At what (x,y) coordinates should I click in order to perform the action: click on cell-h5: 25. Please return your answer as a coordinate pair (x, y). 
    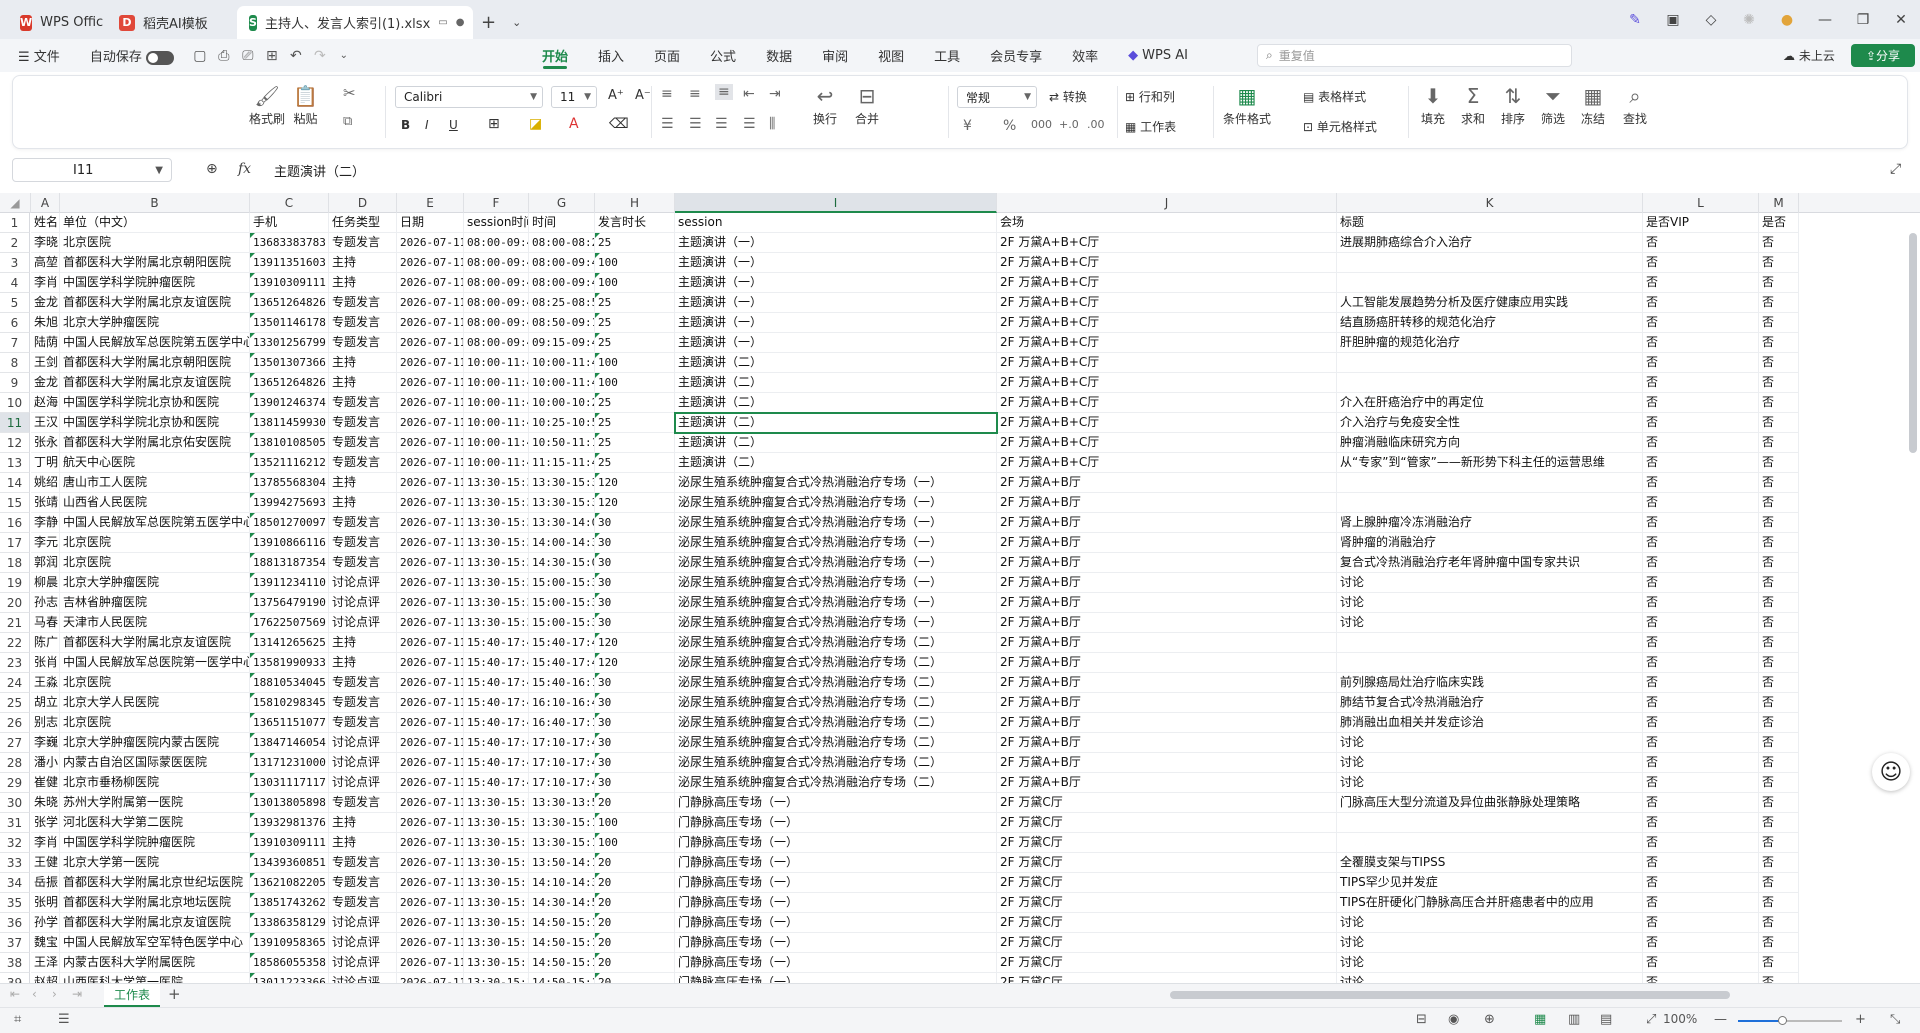
    Looking at the image, I should click on (635, 303).